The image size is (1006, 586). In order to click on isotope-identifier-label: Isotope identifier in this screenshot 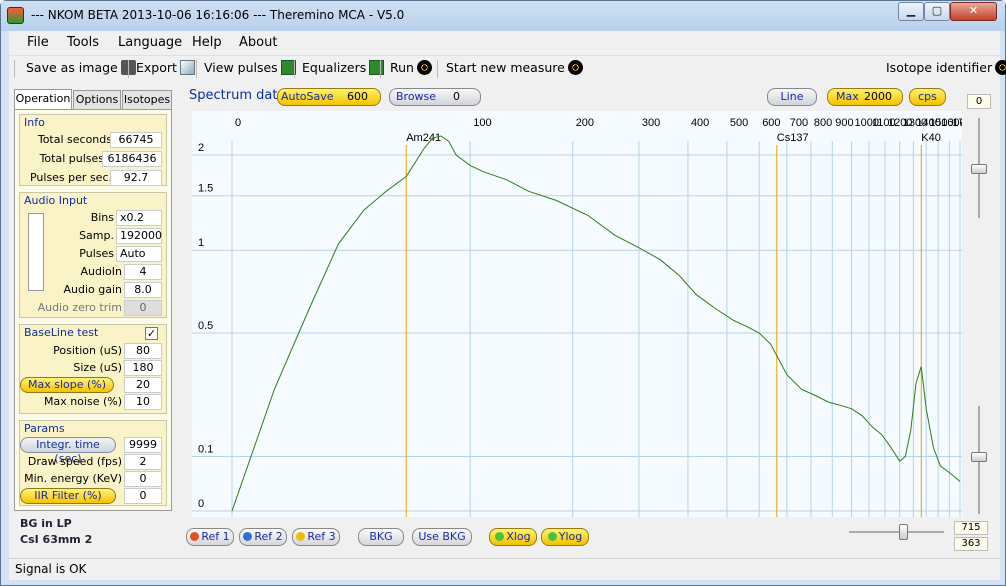, I will do `click(939, 67)`.